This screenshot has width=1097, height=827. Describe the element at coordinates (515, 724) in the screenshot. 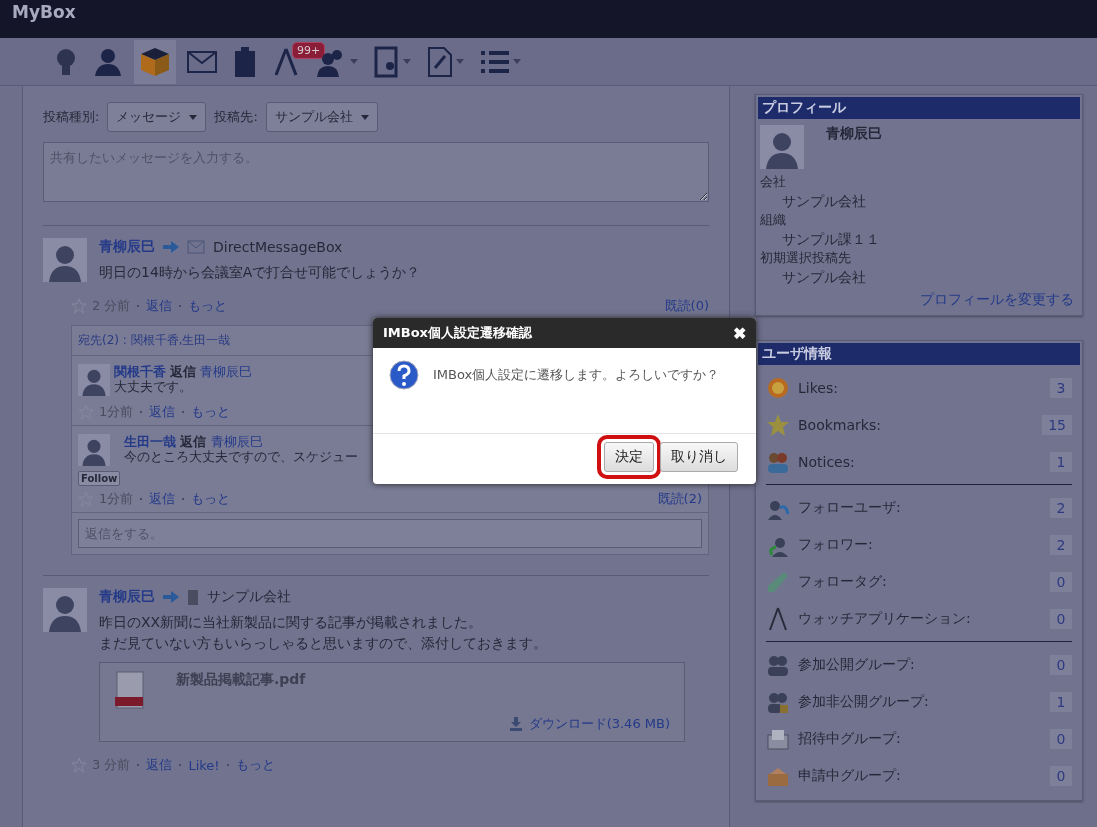

I see `download-icon` at that location.